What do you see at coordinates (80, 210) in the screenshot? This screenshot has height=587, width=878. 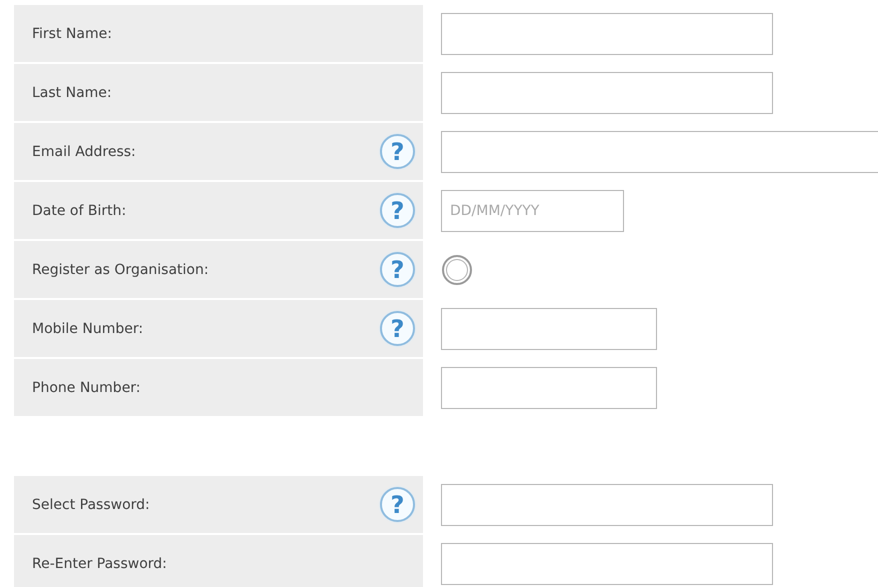 I see `field-label: Date of Birth:` at bounding box center [80, 210].